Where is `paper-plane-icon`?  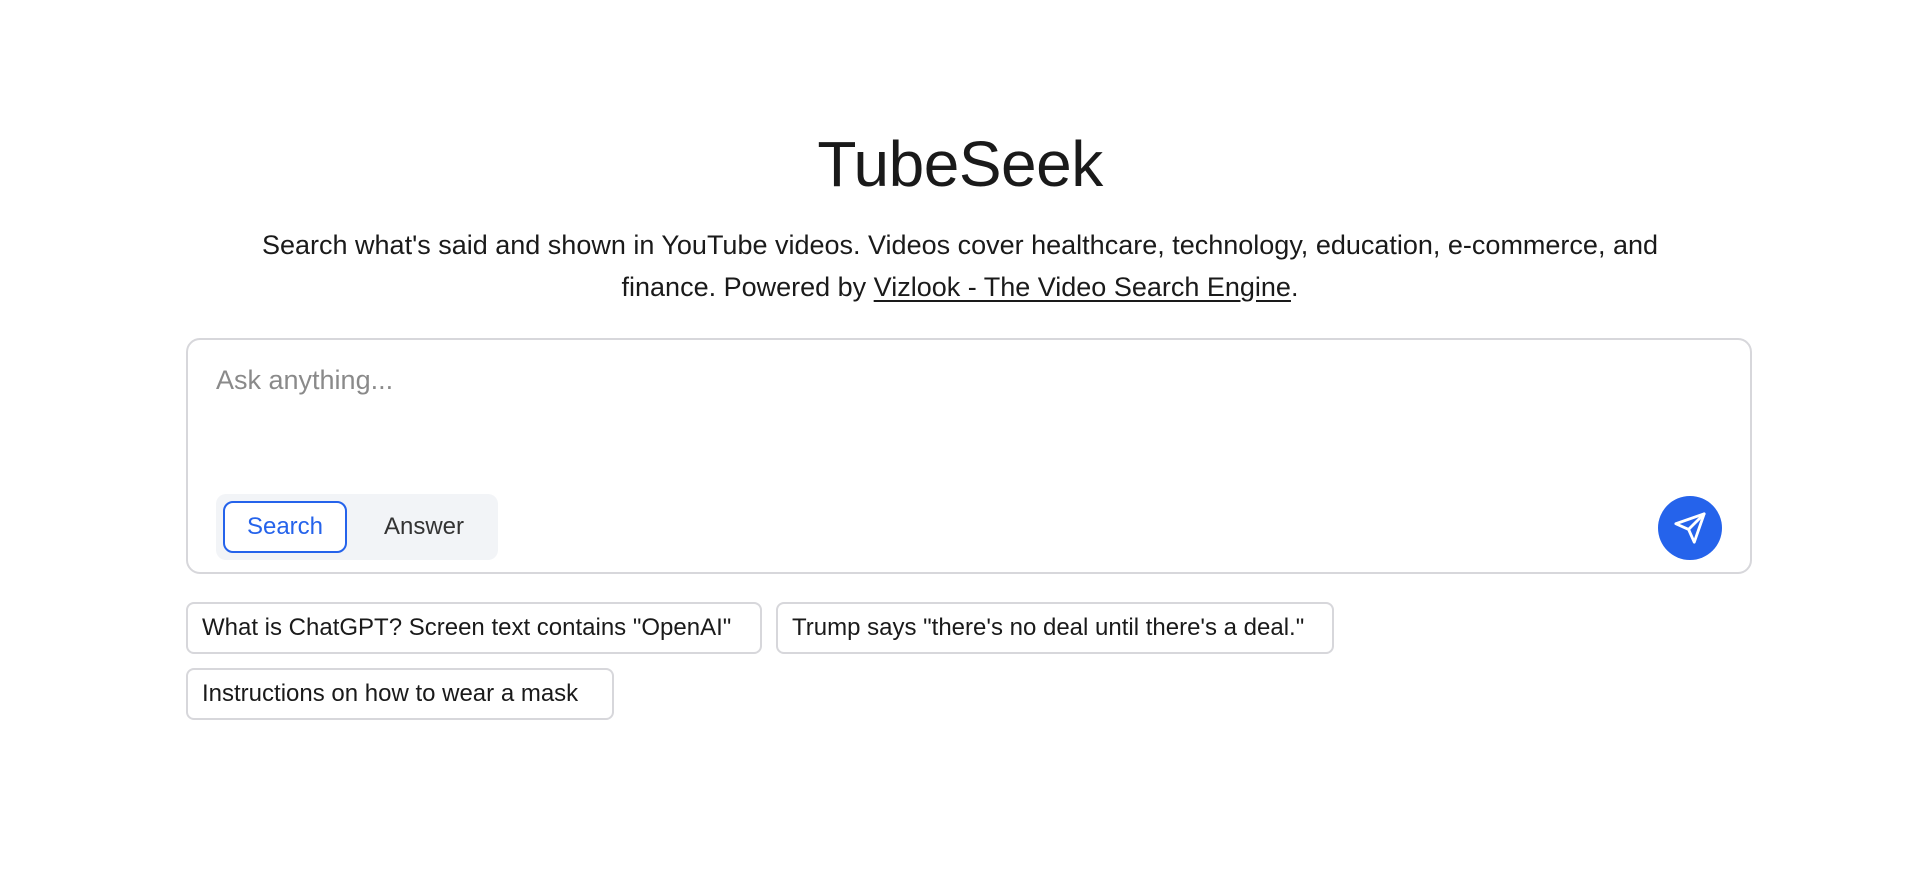
paper-plane-icon is located at coordinates (1690, 528).